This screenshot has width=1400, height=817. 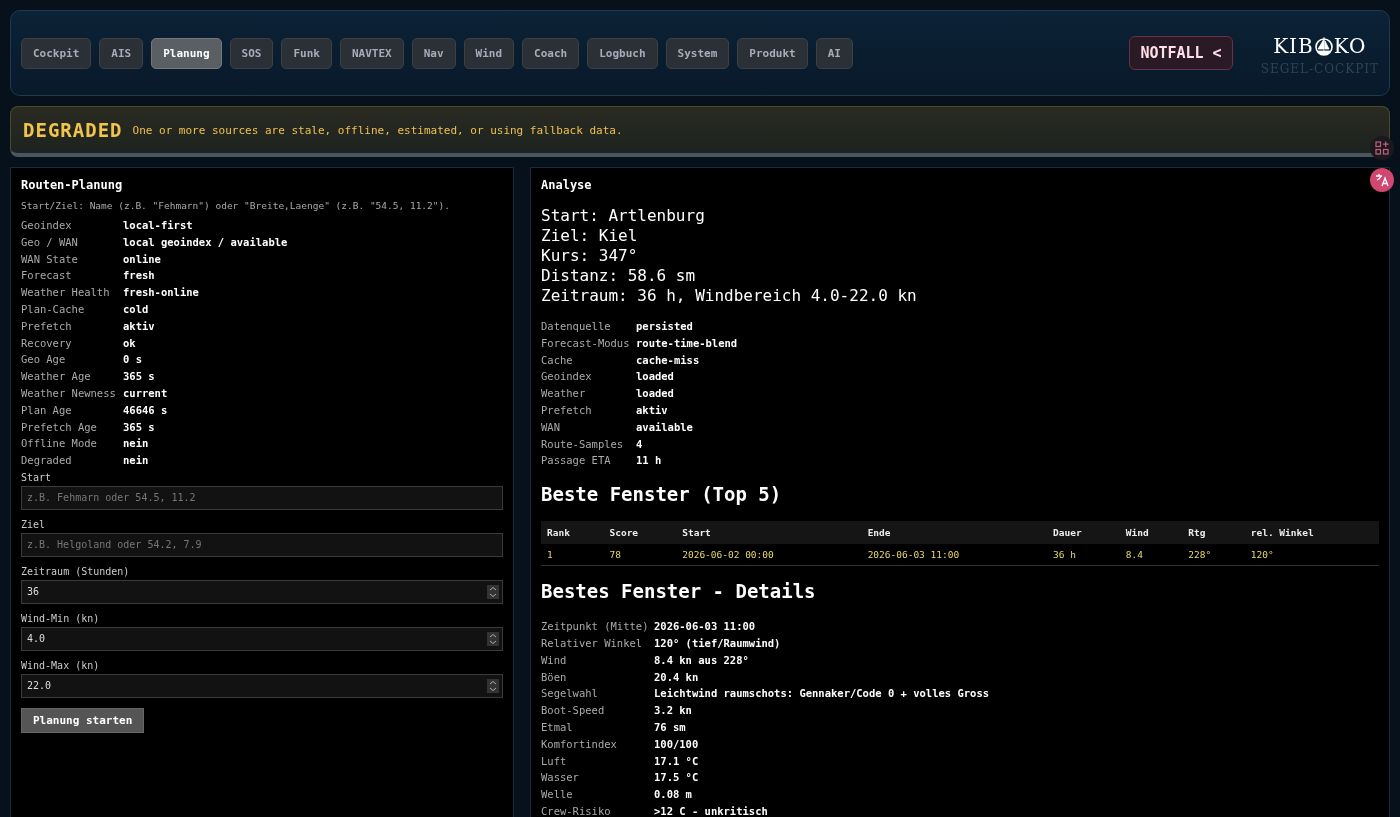 I want to click on field-label: Boot-Speed, so click(x=573, y=711).